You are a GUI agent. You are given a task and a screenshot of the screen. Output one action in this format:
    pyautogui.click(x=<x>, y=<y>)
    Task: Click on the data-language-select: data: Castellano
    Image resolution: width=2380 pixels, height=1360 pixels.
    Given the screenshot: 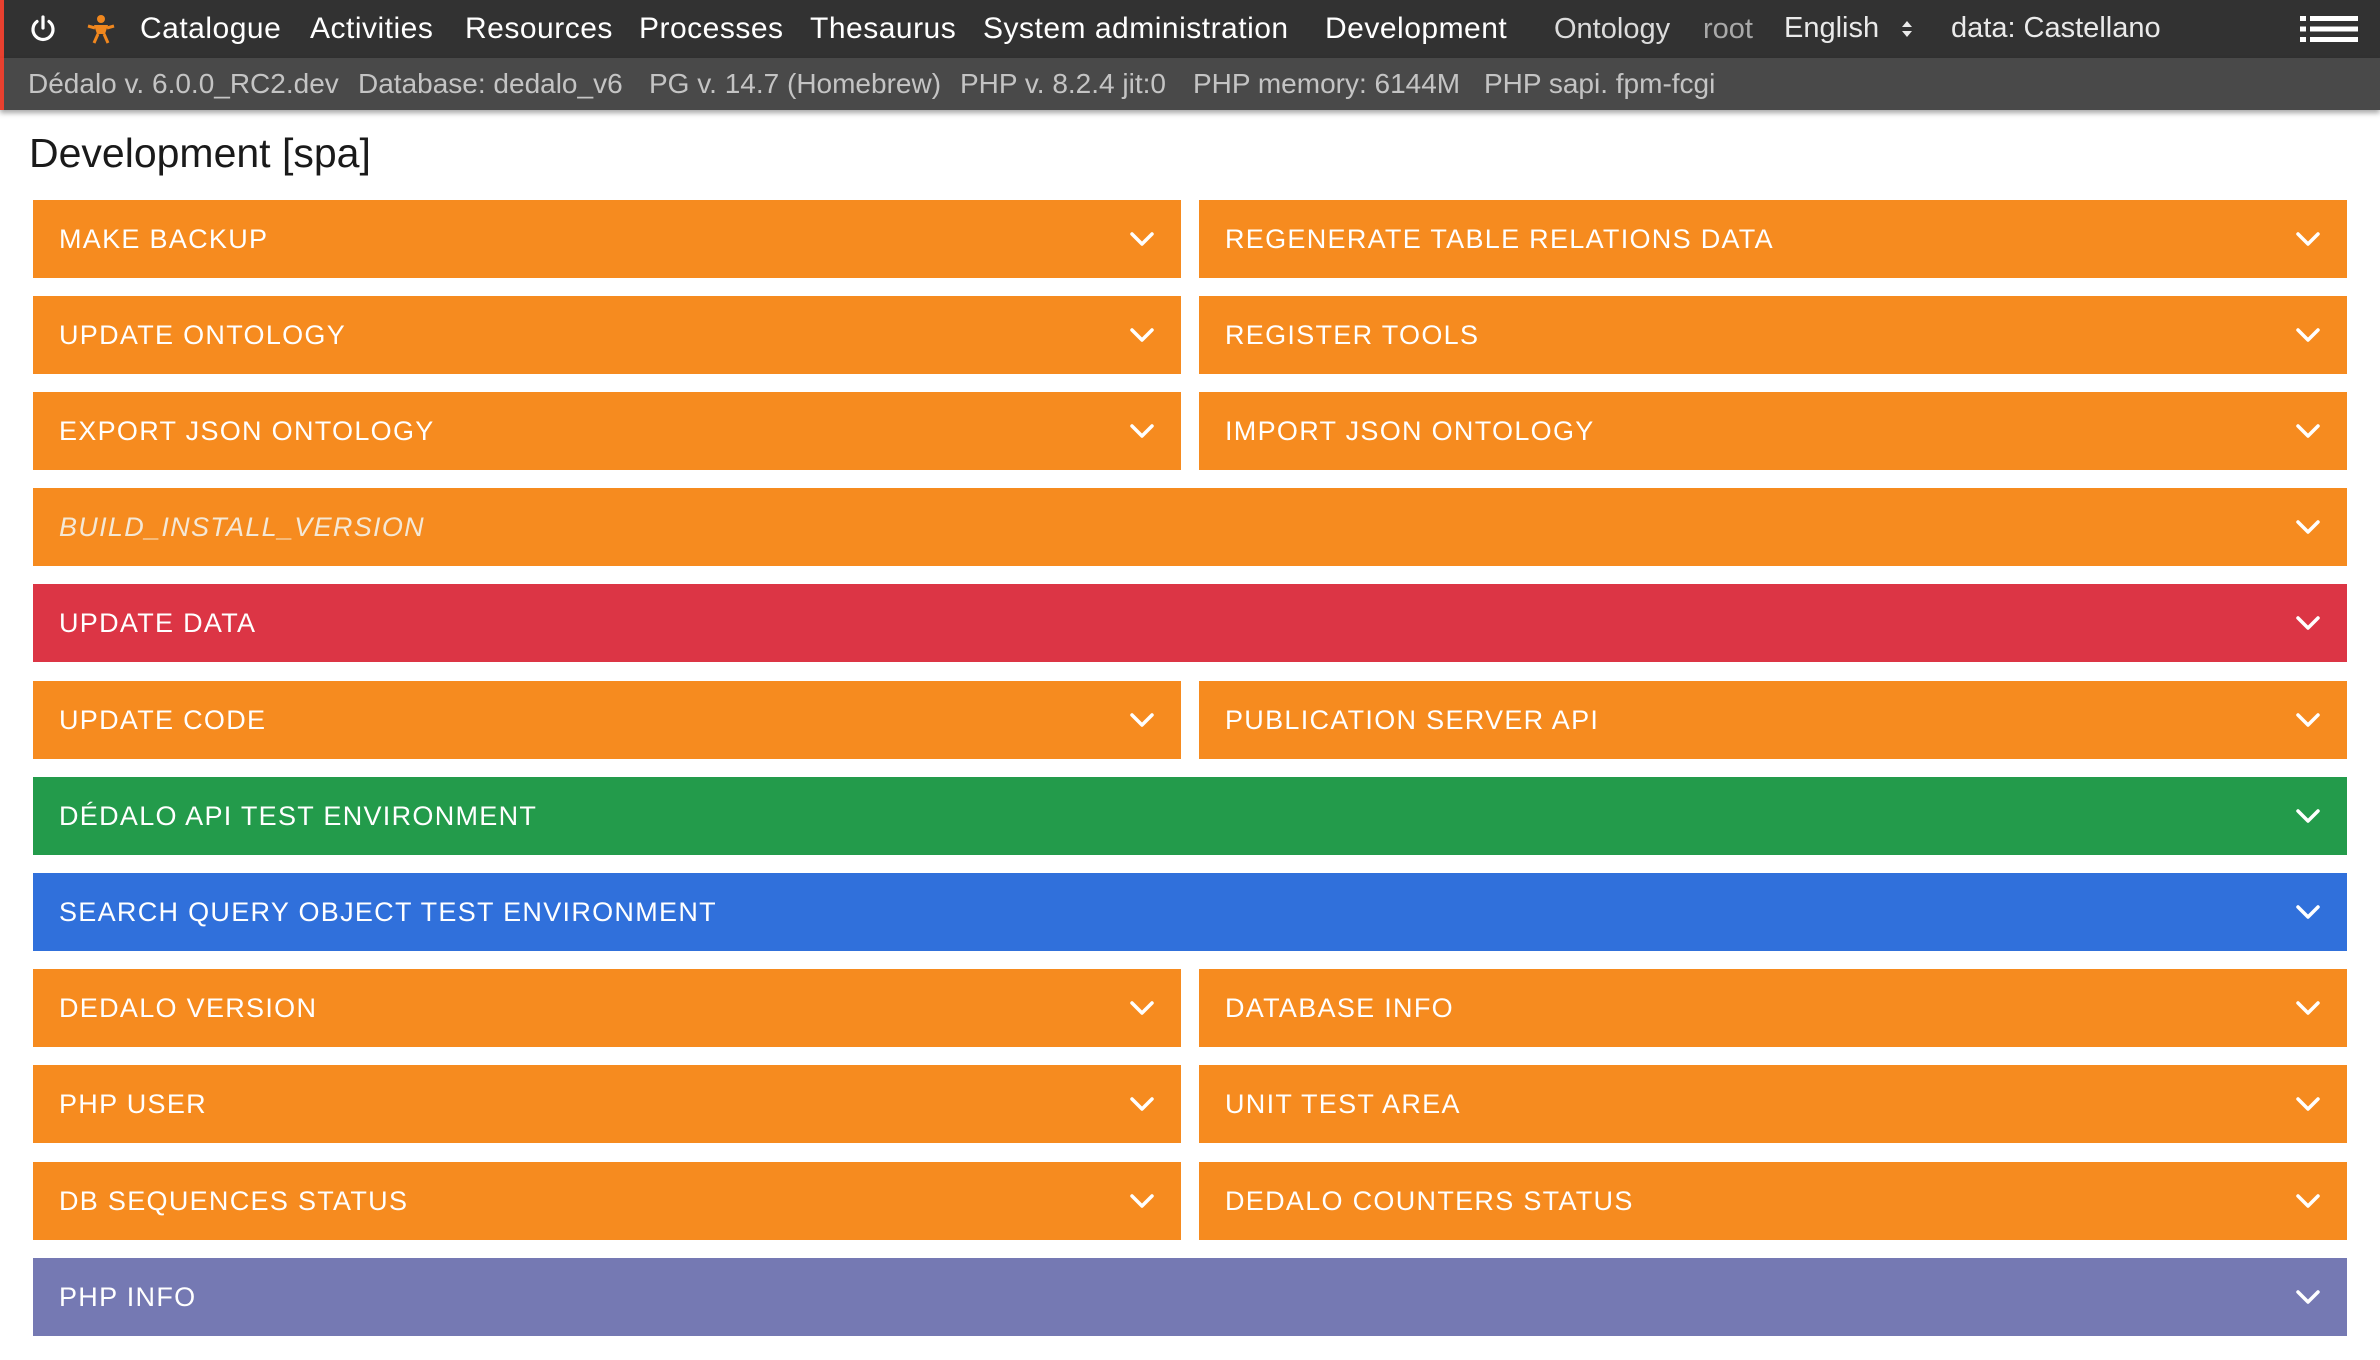 What is the action you would take?
    pyautogui.click(x=2056, y=28)
    